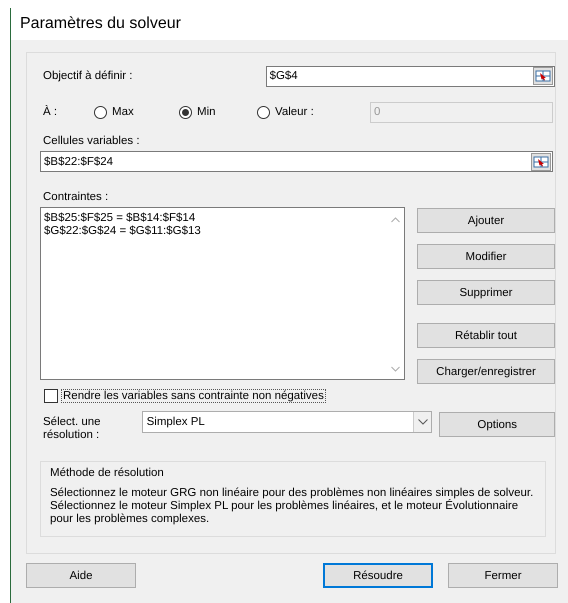 Image resolution: width=568 pixels, height=603 pixels. Describe the element at coordinates (378, 575) in the screenshot. I see `dialog-button: Résoudre` at that location.